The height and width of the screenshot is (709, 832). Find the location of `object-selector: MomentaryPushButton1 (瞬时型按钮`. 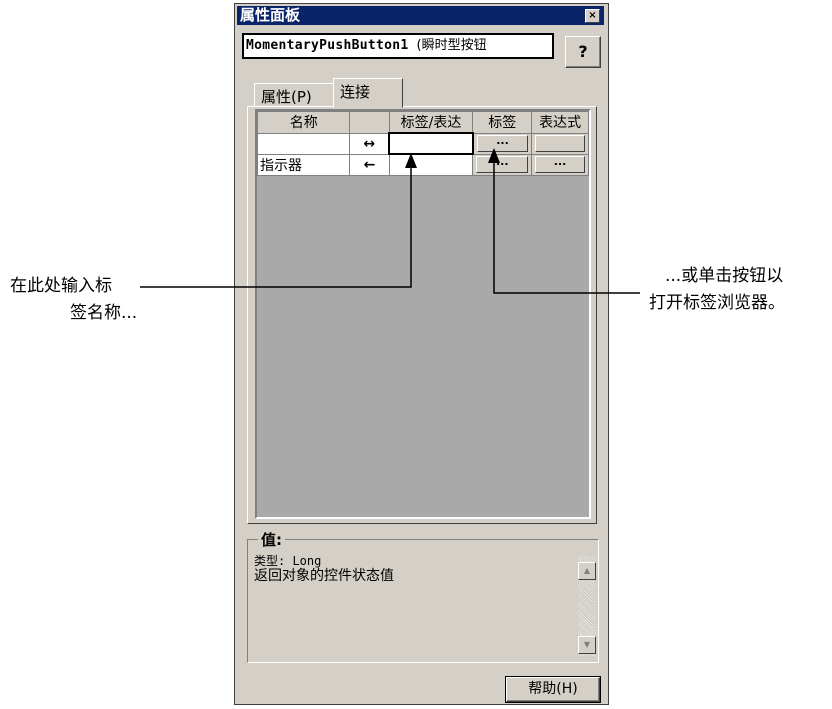

object-selector: MomentaryPushButton1 (瞬时型按钮 is located at coordinates (398, 46).